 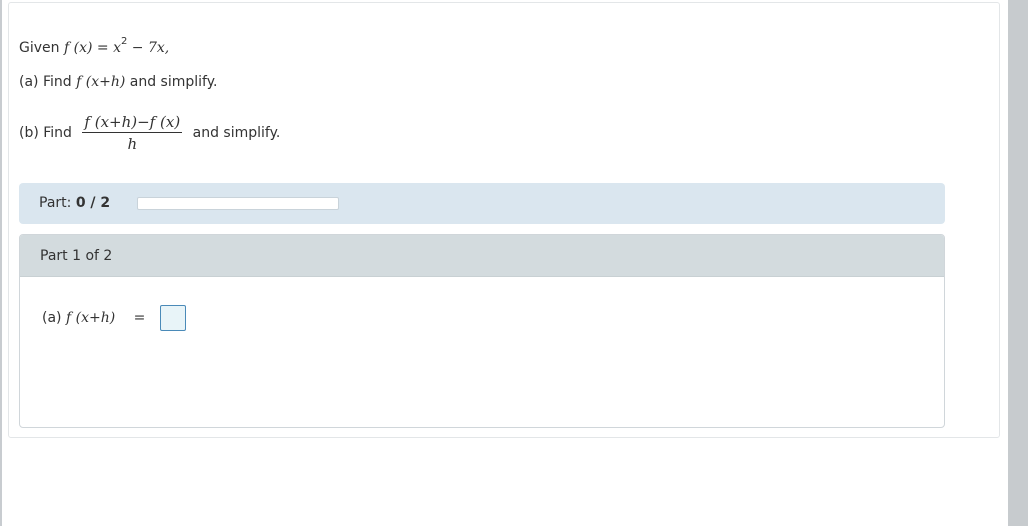 I want to click on given-rest: − 7x,, so click(x=150, y=48).